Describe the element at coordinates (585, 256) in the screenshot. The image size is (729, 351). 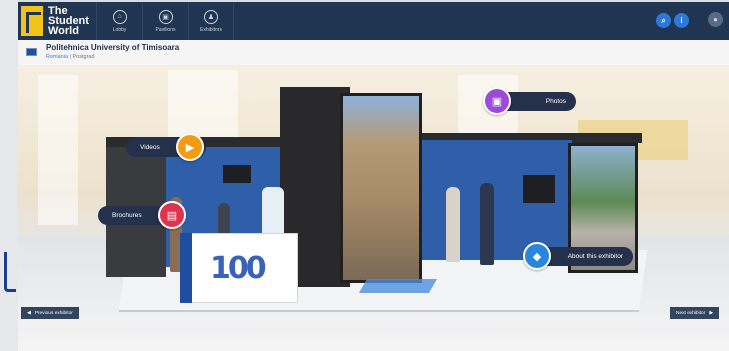
I see `about-exhibitor-hotspot: About this exhibitor` at that location.